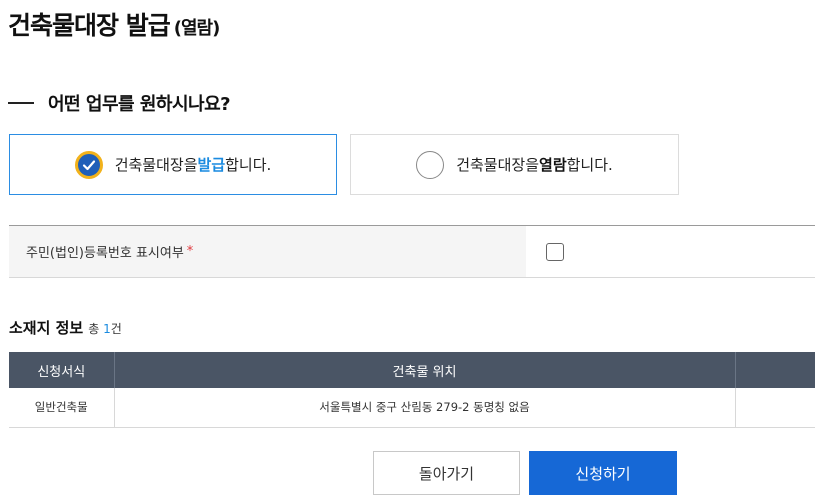 This screenshot has height=503, width=815. Describe the element at coordinates (46, 328) in the screenshot. I see `location-title: 소재지 정보` at that location.